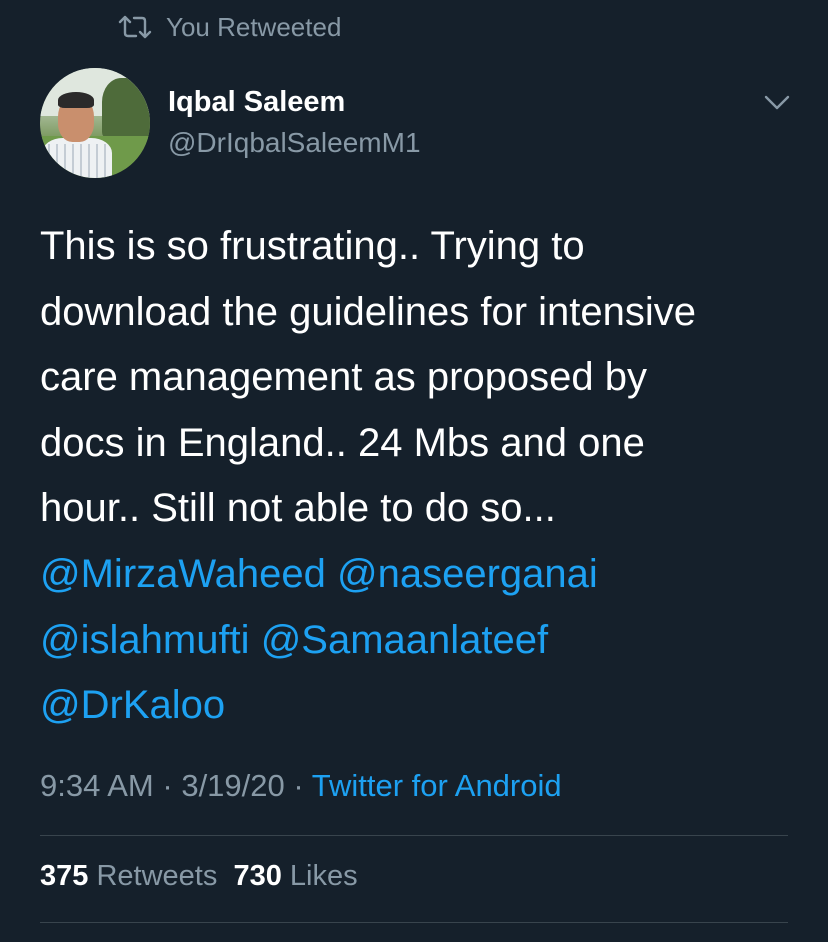 The width and height of the screenshot is (828, 942). I want to click on avatar, so click(95, 123).